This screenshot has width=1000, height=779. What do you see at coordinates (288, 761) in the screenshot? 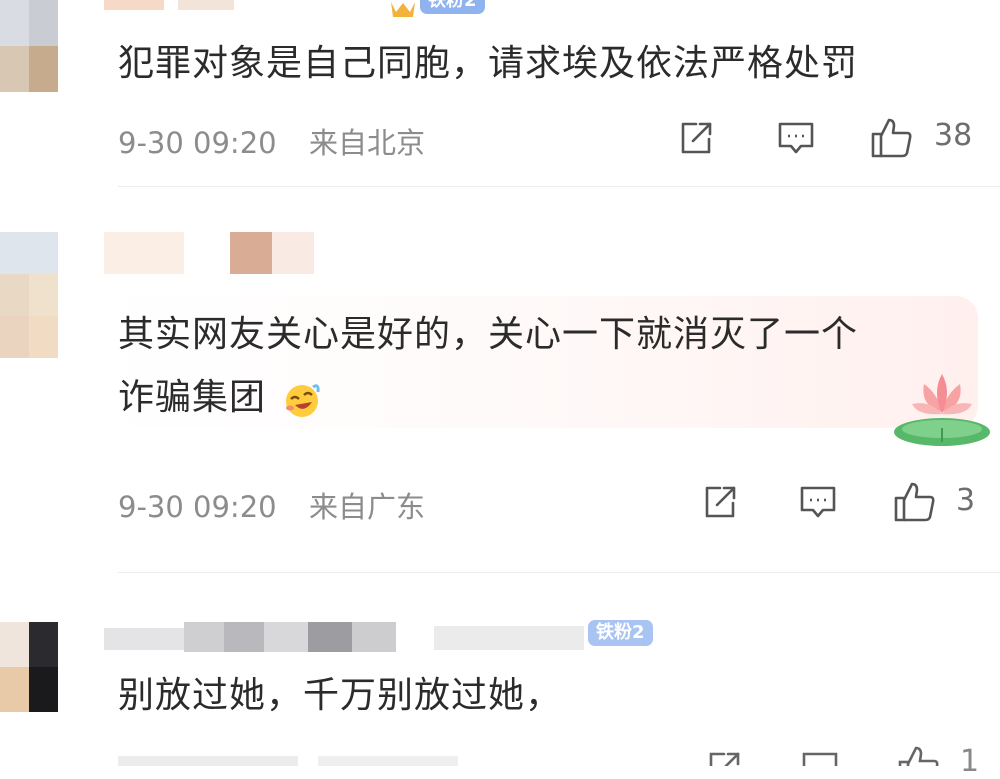
I see `comment-meta-cropped` at bounding box center [288, 761].